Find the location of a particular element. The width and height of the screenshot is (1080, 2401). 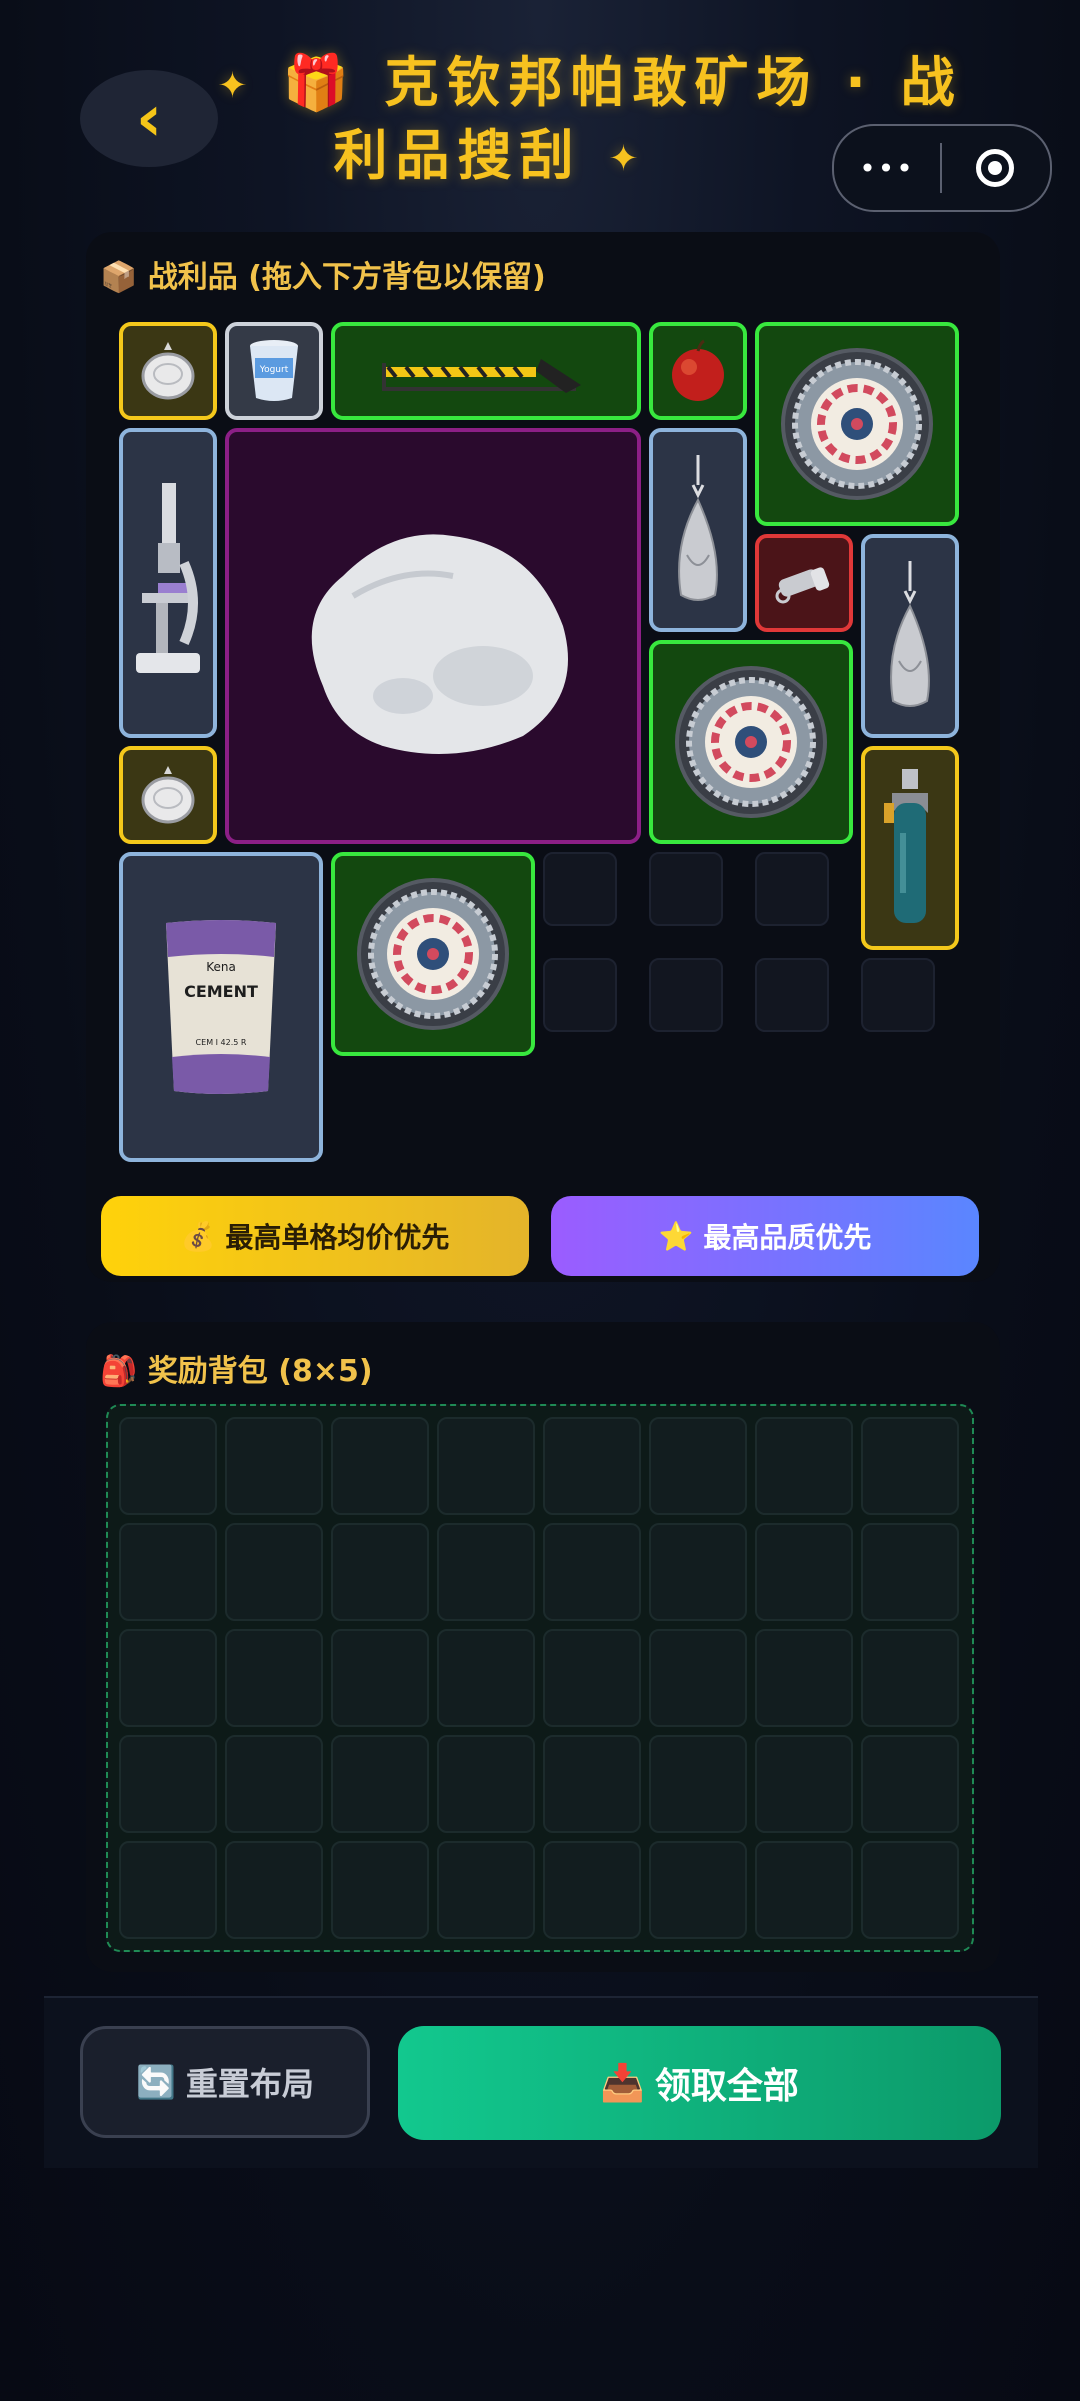

reset-layout-button: 🔄 重置布局 is located at coordinates (225, 2082).